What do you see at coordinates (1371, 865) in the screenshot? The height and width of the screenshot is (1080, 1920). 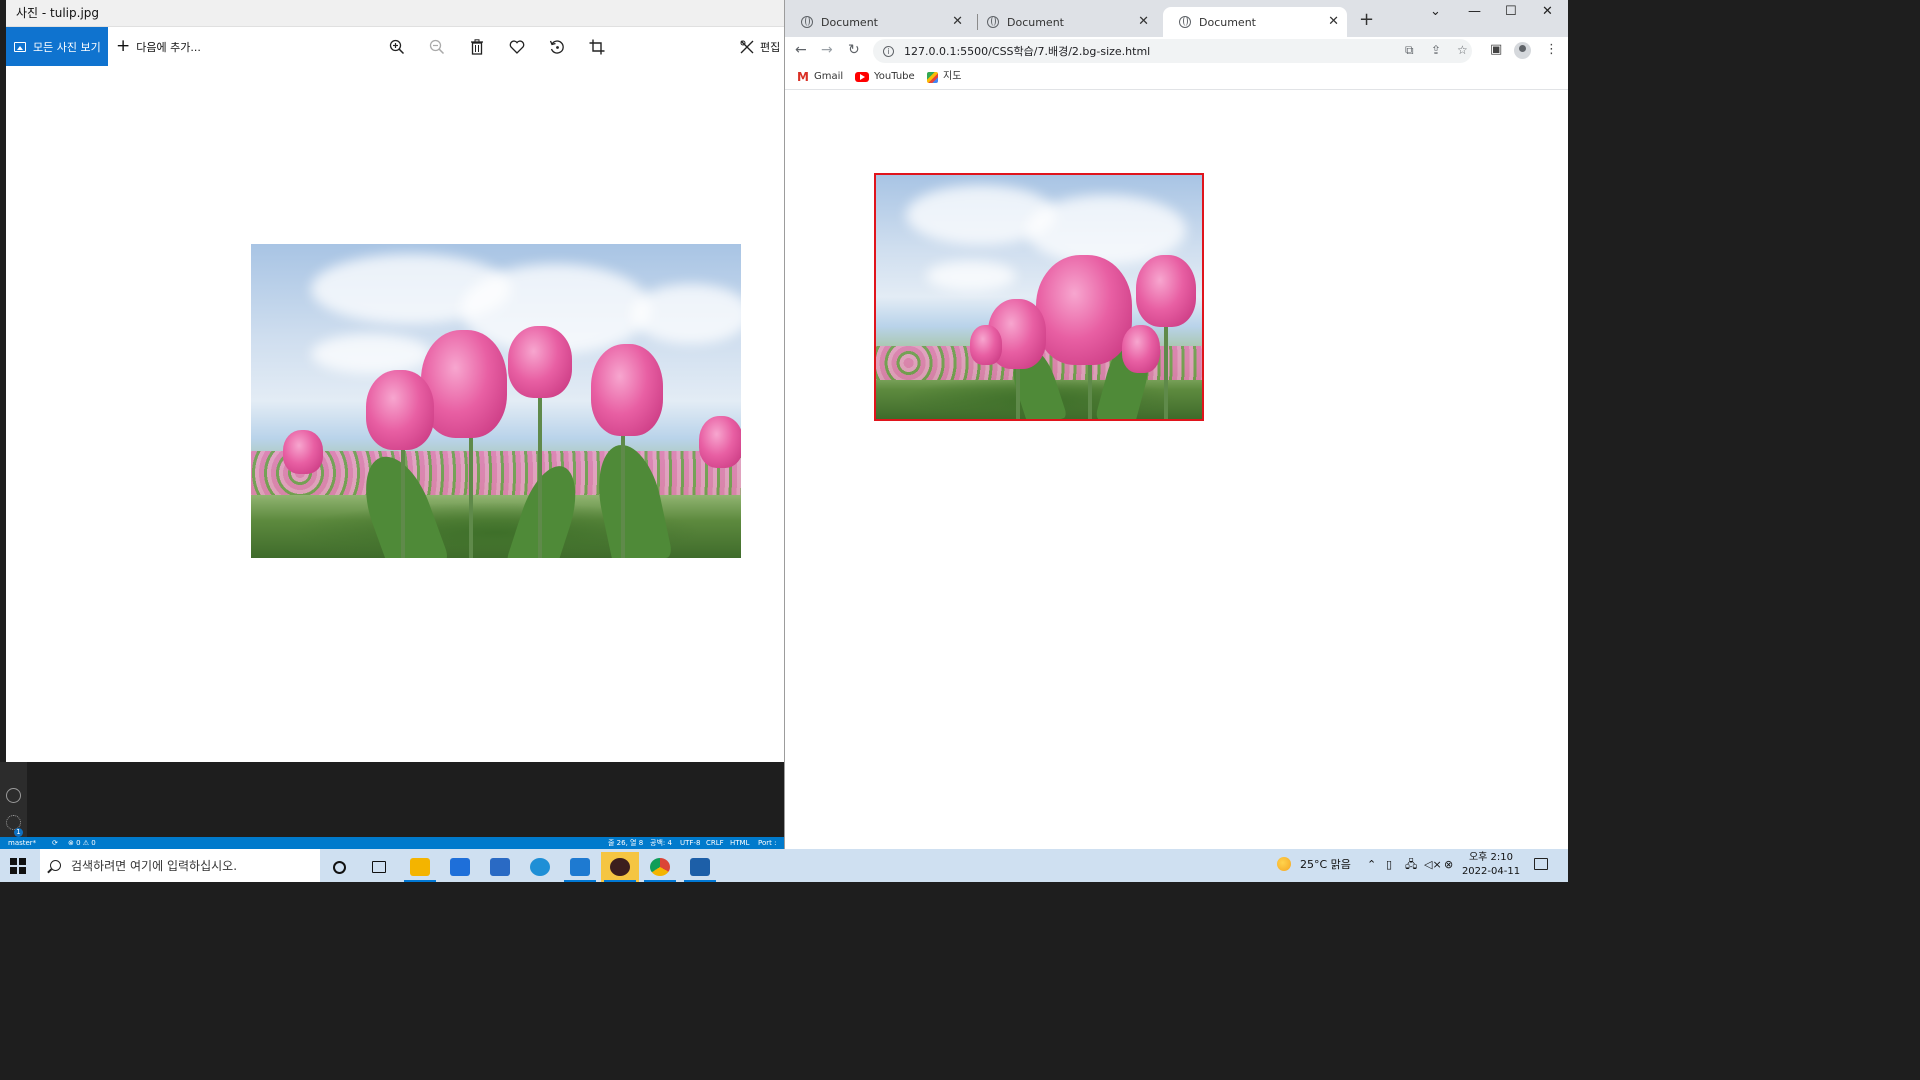 I see `tray-chevron-icon: ⌃` at bounding box center [1371, 865].